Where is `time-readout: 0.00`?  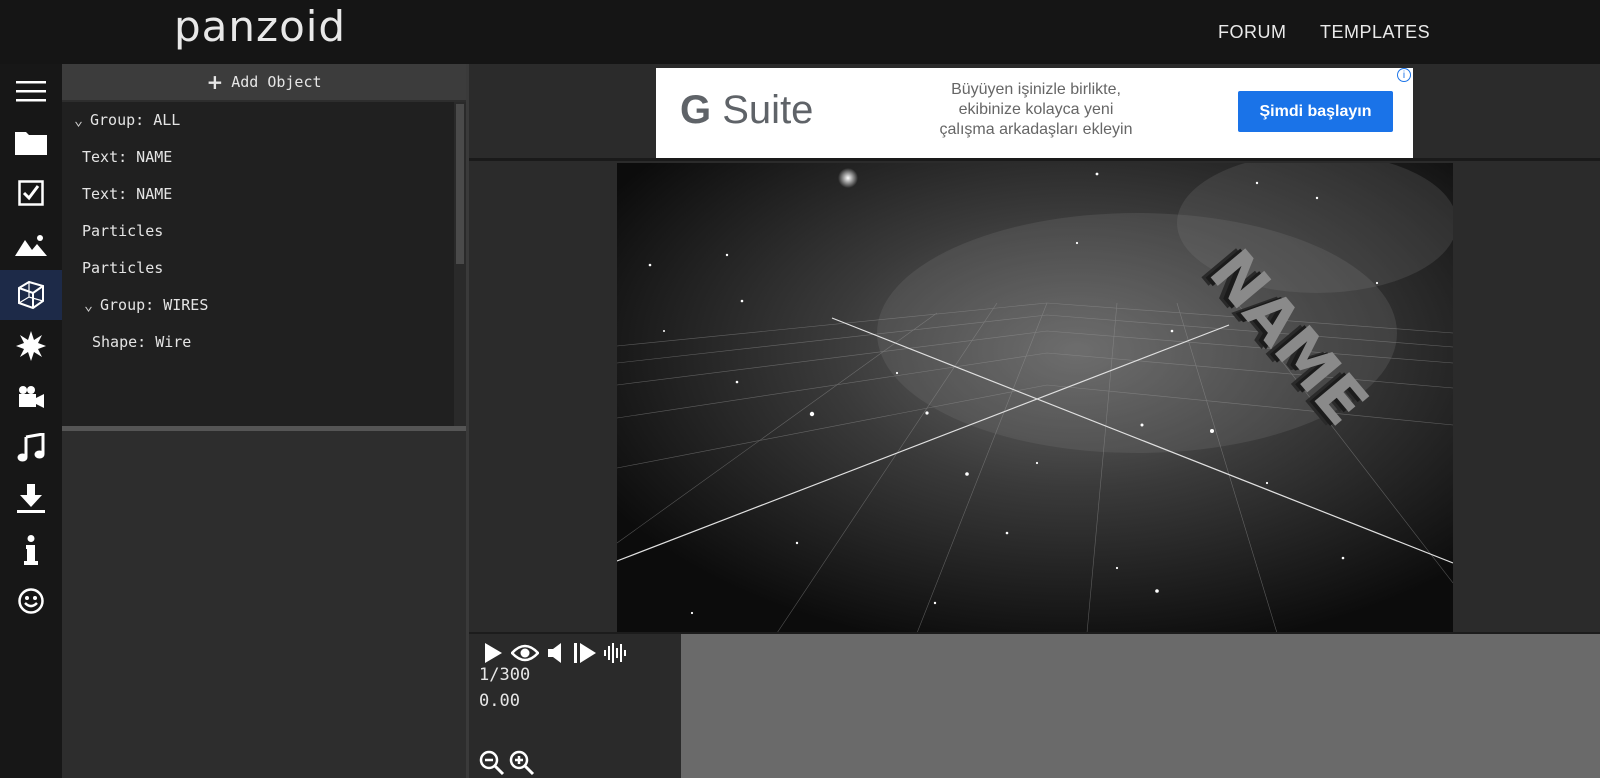
time-readout: 0.00 is located at coordinates (499, 701).